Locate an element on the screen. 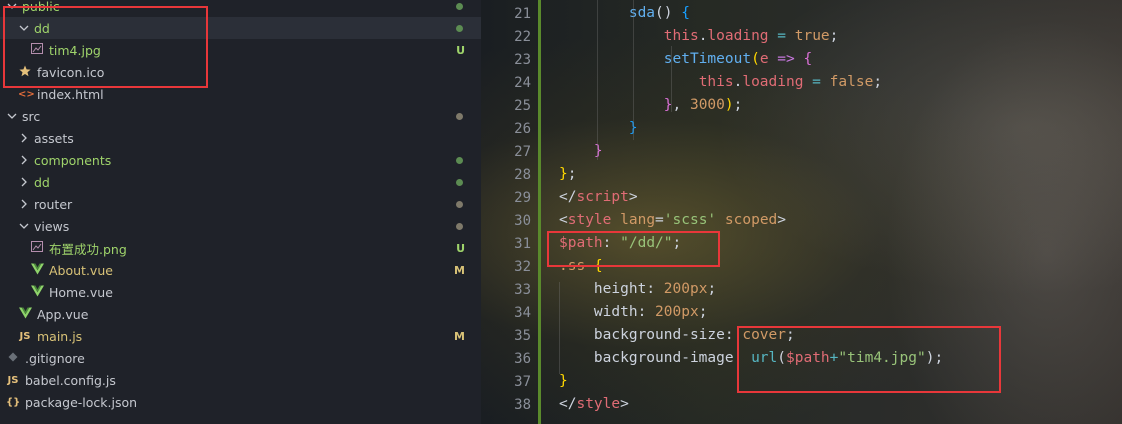  line-number: 21 is located at coordinates (522, 14).